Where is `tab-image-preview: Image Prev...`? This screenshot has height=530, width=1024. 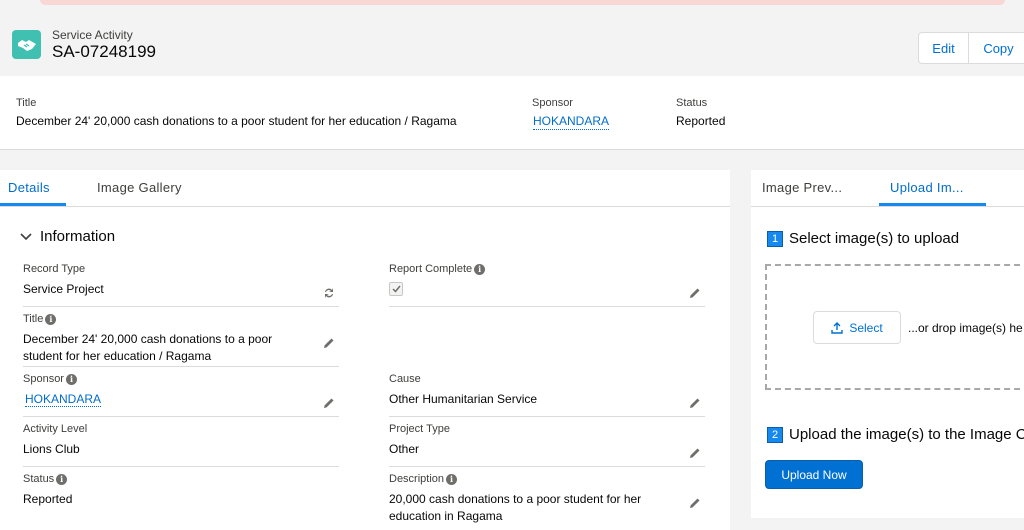
tab-image-preview: Image Prev... is located at coordinates (802, 187).